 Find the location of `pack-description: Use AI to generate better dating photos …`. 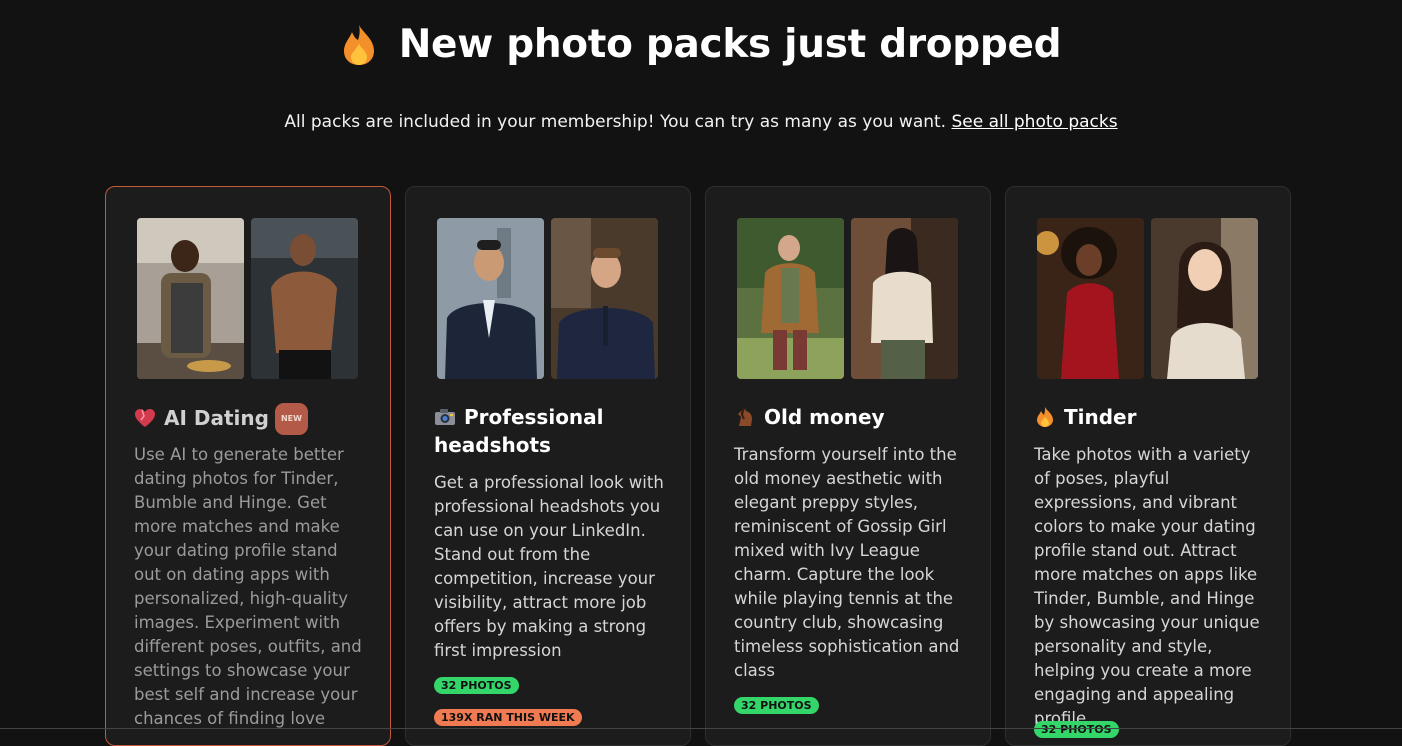

pack-description: Use AI to generate better dating photos … is located at coordinates (248, 586).